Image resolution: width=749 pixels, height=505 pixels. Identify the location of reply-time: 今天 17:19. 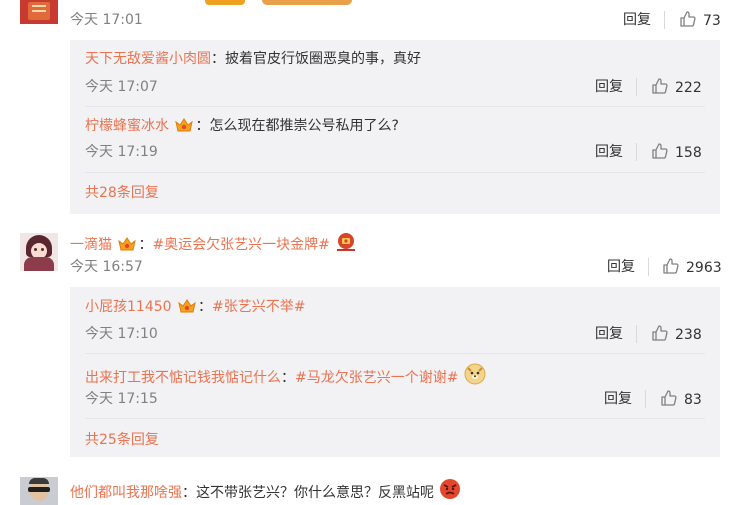
(121, 152).